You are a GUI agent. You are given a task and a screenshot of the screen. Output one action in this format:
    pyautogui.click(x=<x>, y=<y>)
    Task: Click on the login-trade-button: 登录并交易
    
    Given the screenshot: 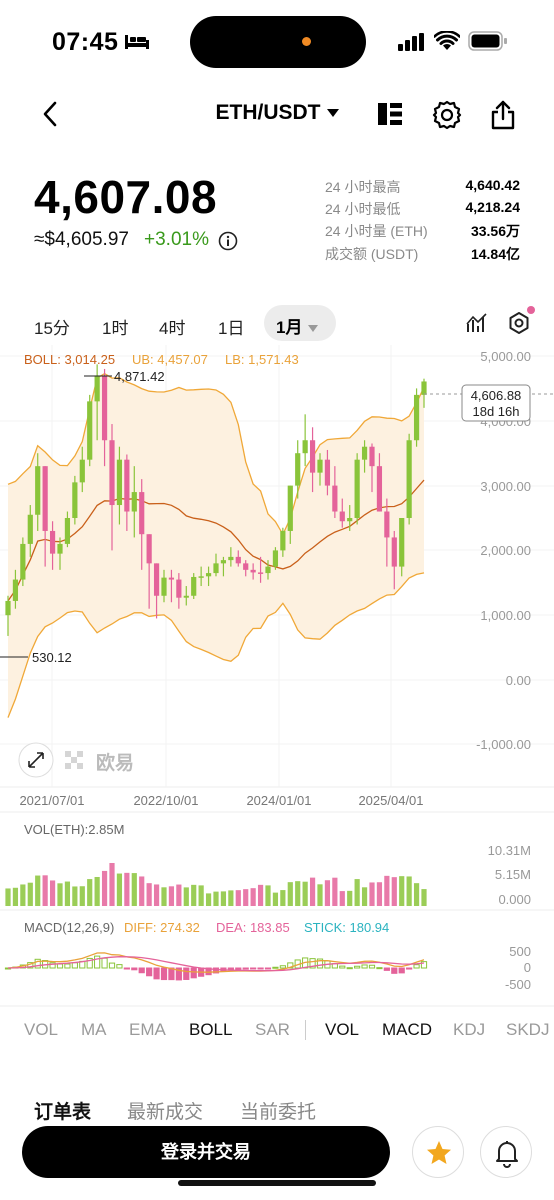 What is the action you would take?
    pyautogui.click(x=206, y=1152)
    